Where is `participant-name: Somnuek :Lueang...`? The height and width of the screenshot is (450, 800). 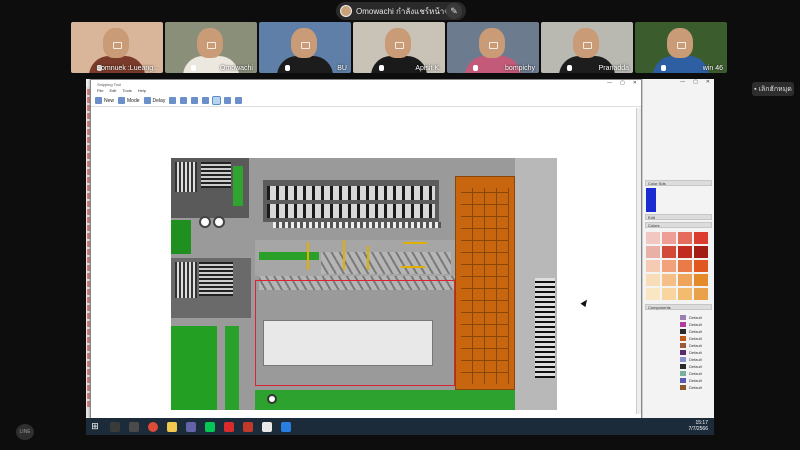
participant-name: Somnuek :Lueang... is located at coordinates (127, 68).